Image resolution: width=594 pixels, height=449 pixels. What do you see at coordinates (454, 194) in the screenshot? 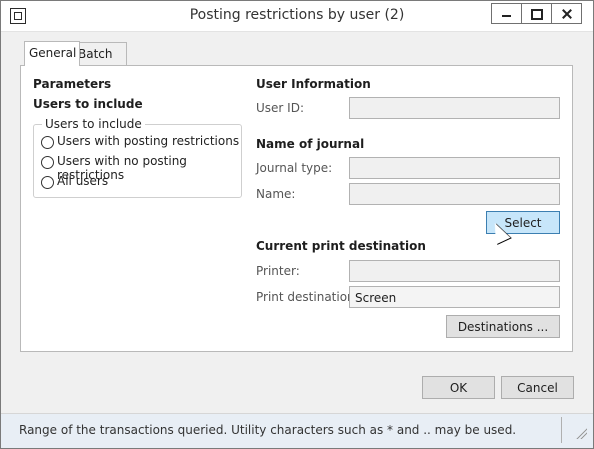
I see `journal-name-field` at bounding box center [454, 194].